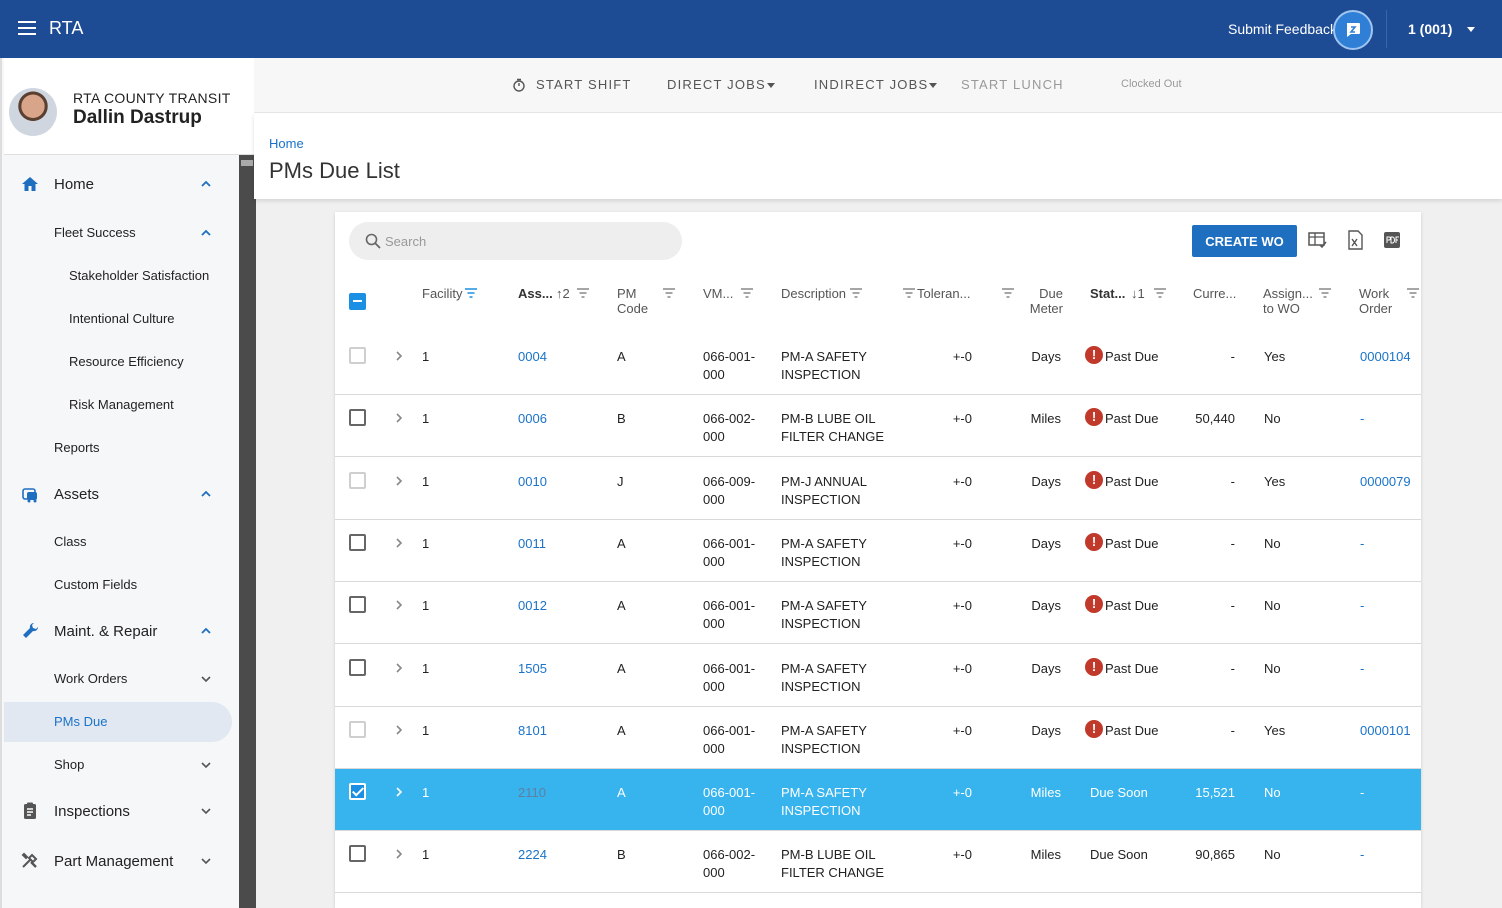 Image resolution: width=1502 pixels, height=908 pixels. Describe the element at coordinates (584, 84) in the screenshot. I see `start-shift-button: START SHIFT` at that location.